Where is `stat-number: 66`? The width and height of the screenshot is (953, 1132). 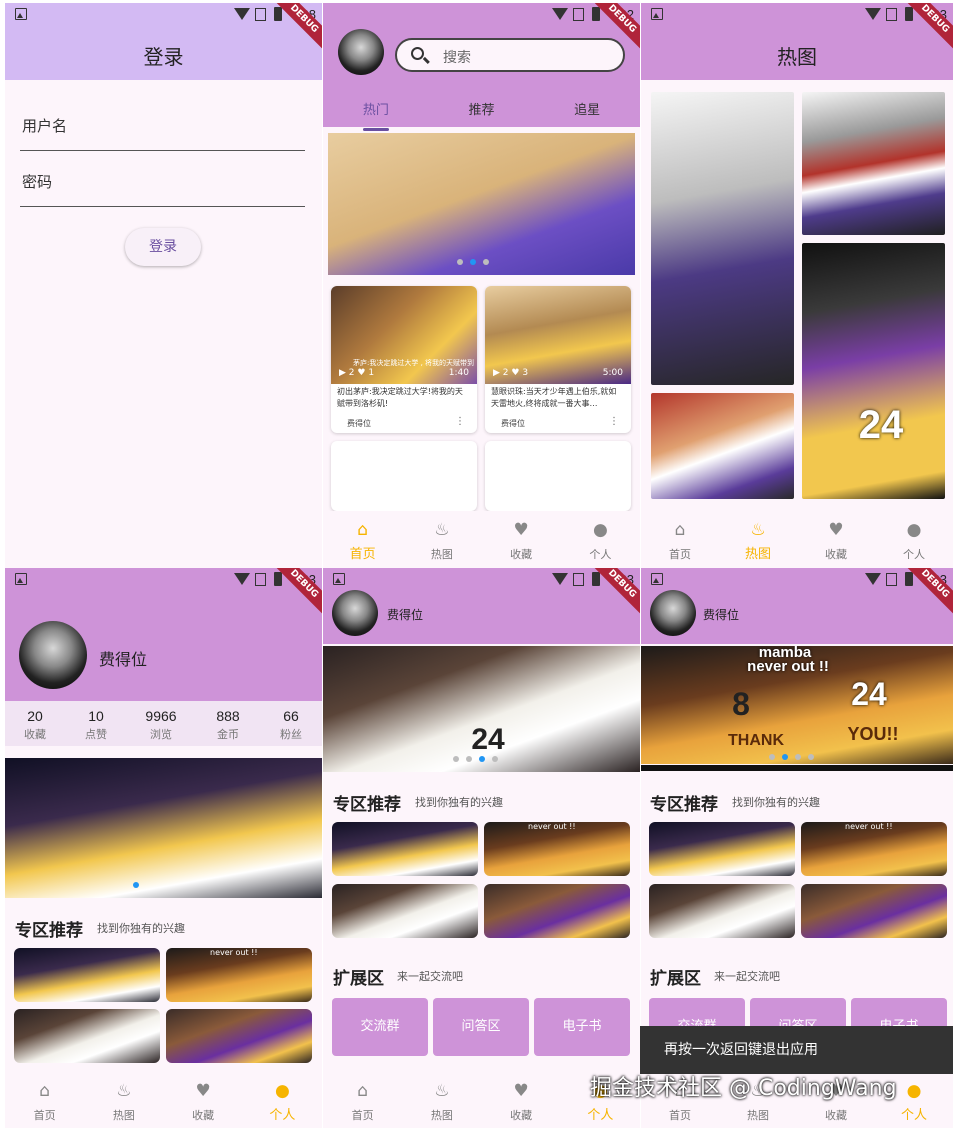
stat-number: 66 is located at coordinates (291, 716).